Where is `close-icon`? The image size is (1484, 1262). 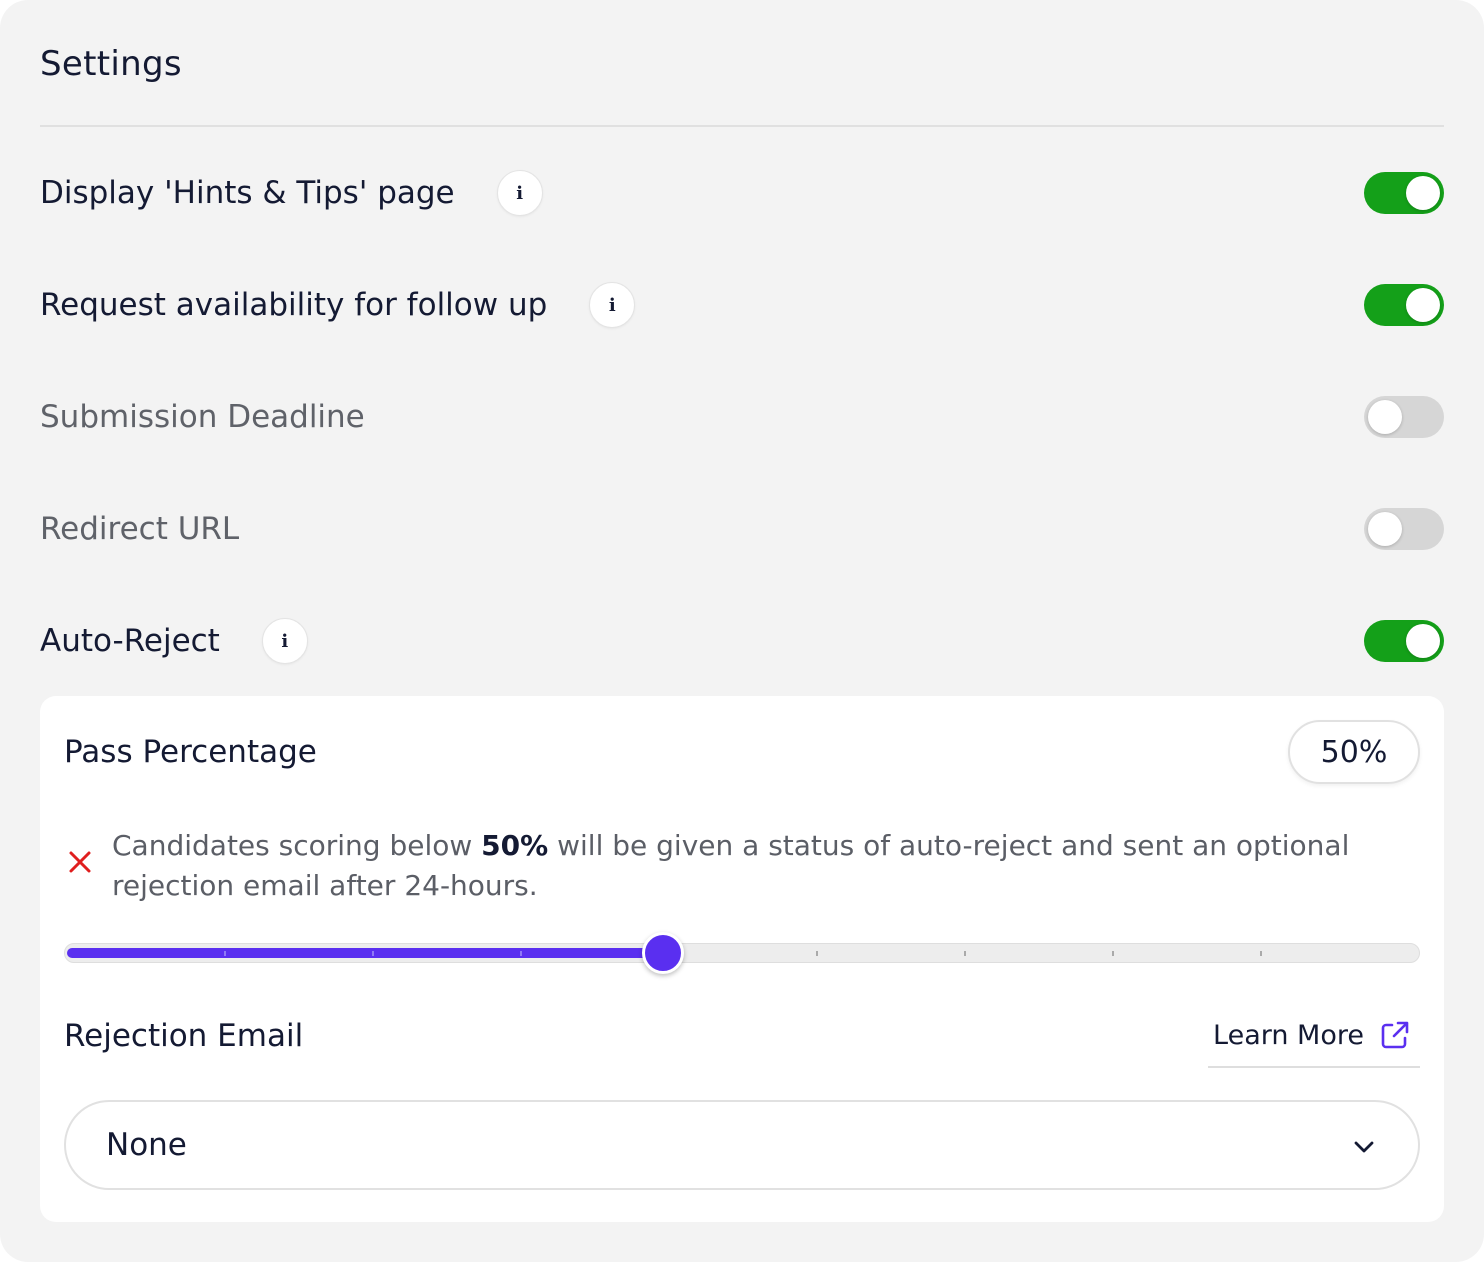 close-icon is located at coordinates (80, 862).